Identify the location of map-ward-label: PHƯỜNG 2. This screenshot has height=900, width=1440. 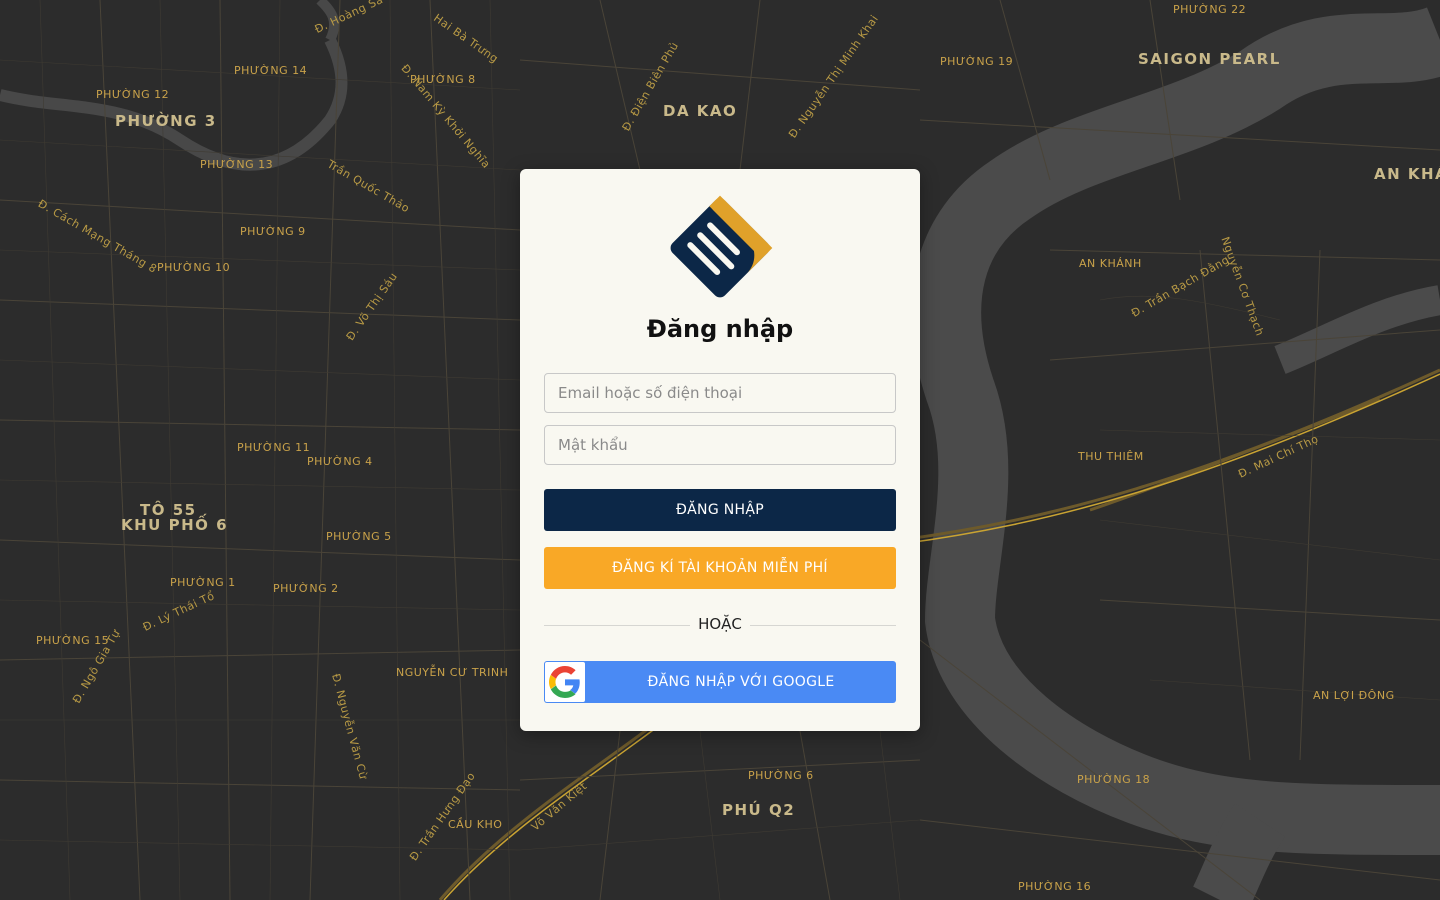
(306, 588).